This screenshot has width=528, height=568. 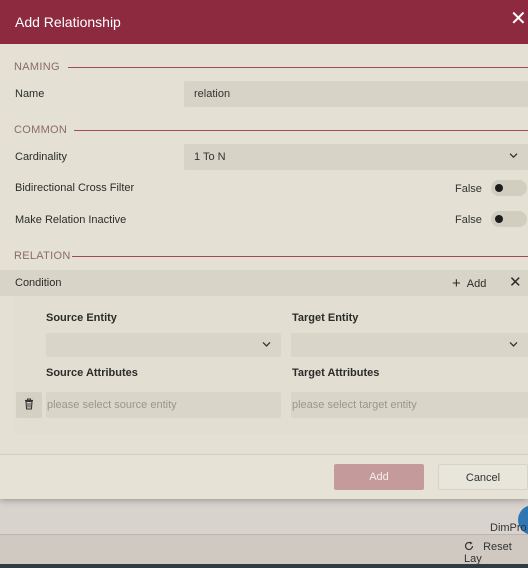 I want to click on target-entity-select, so click(x=409, y=345).